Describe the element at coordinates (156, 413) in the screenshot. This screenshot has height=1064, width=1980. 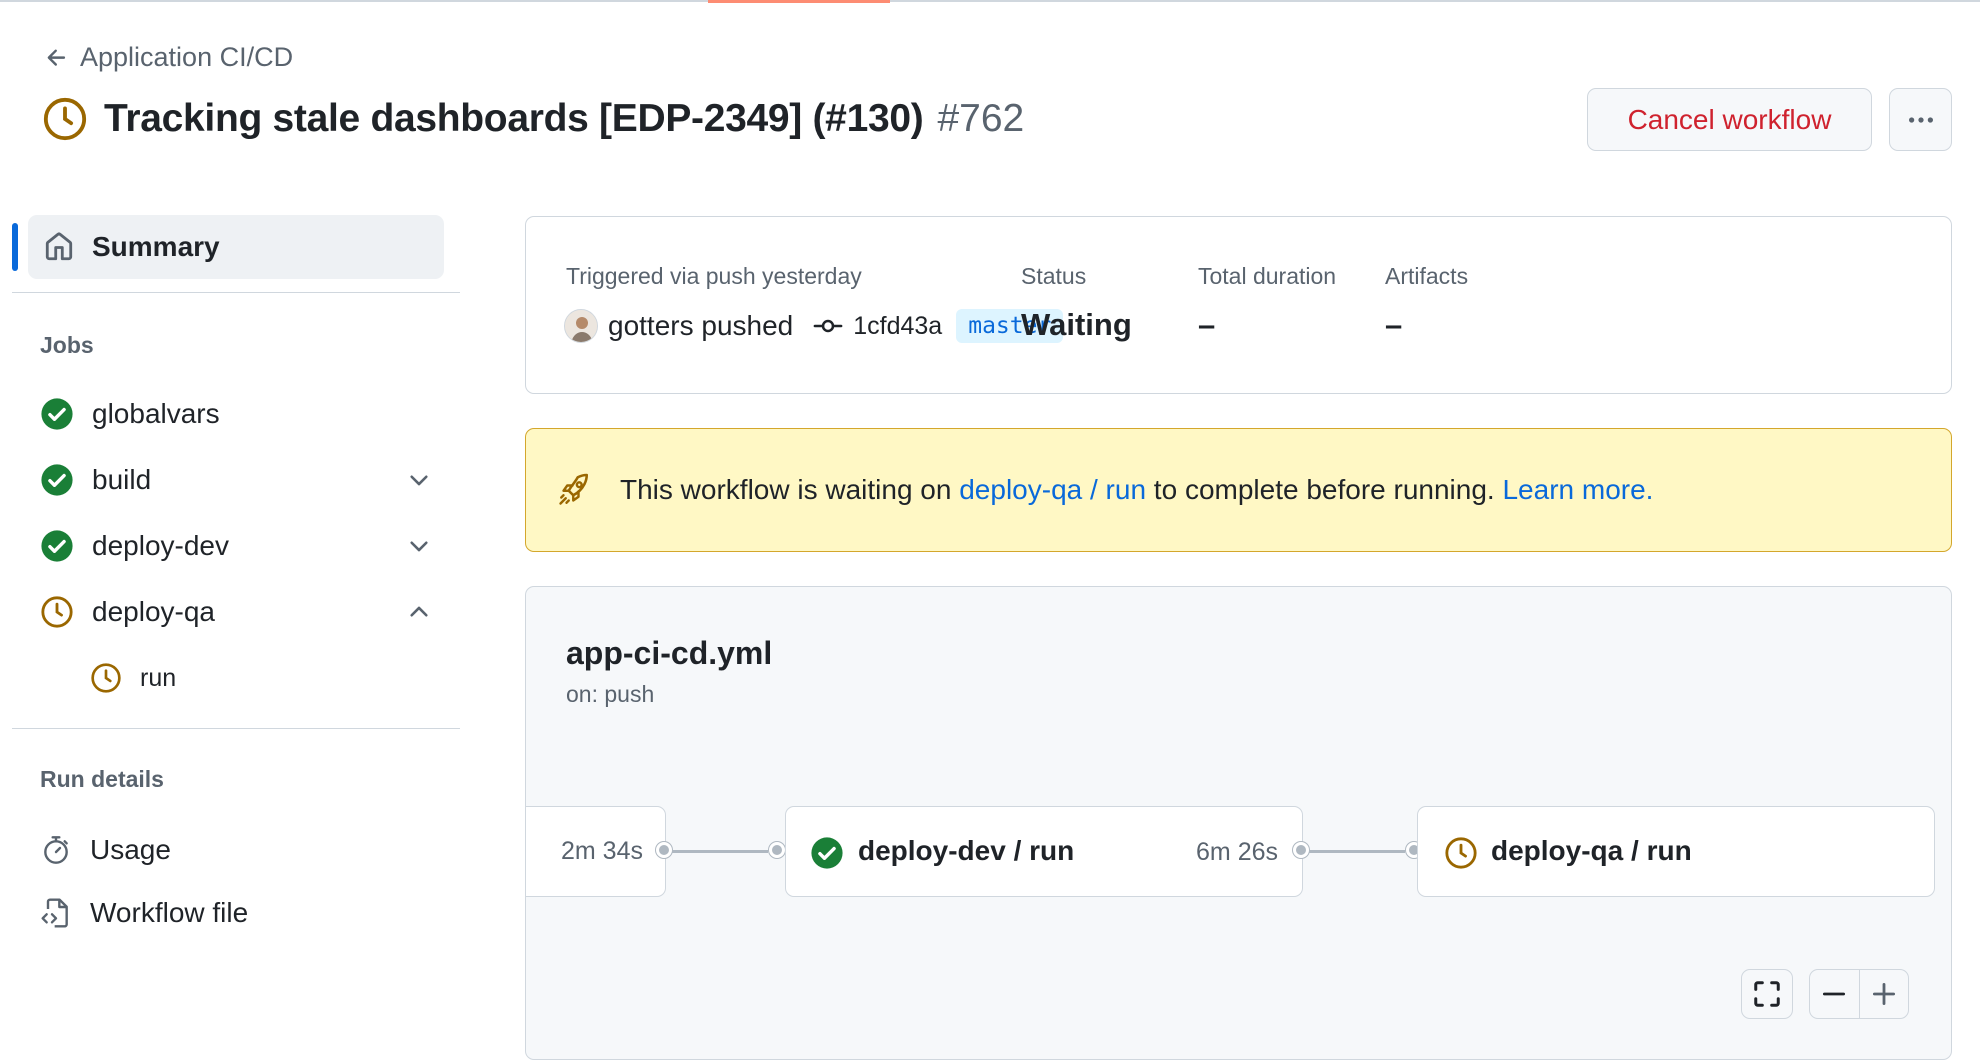
I see `job-label: globalvars` at that location.